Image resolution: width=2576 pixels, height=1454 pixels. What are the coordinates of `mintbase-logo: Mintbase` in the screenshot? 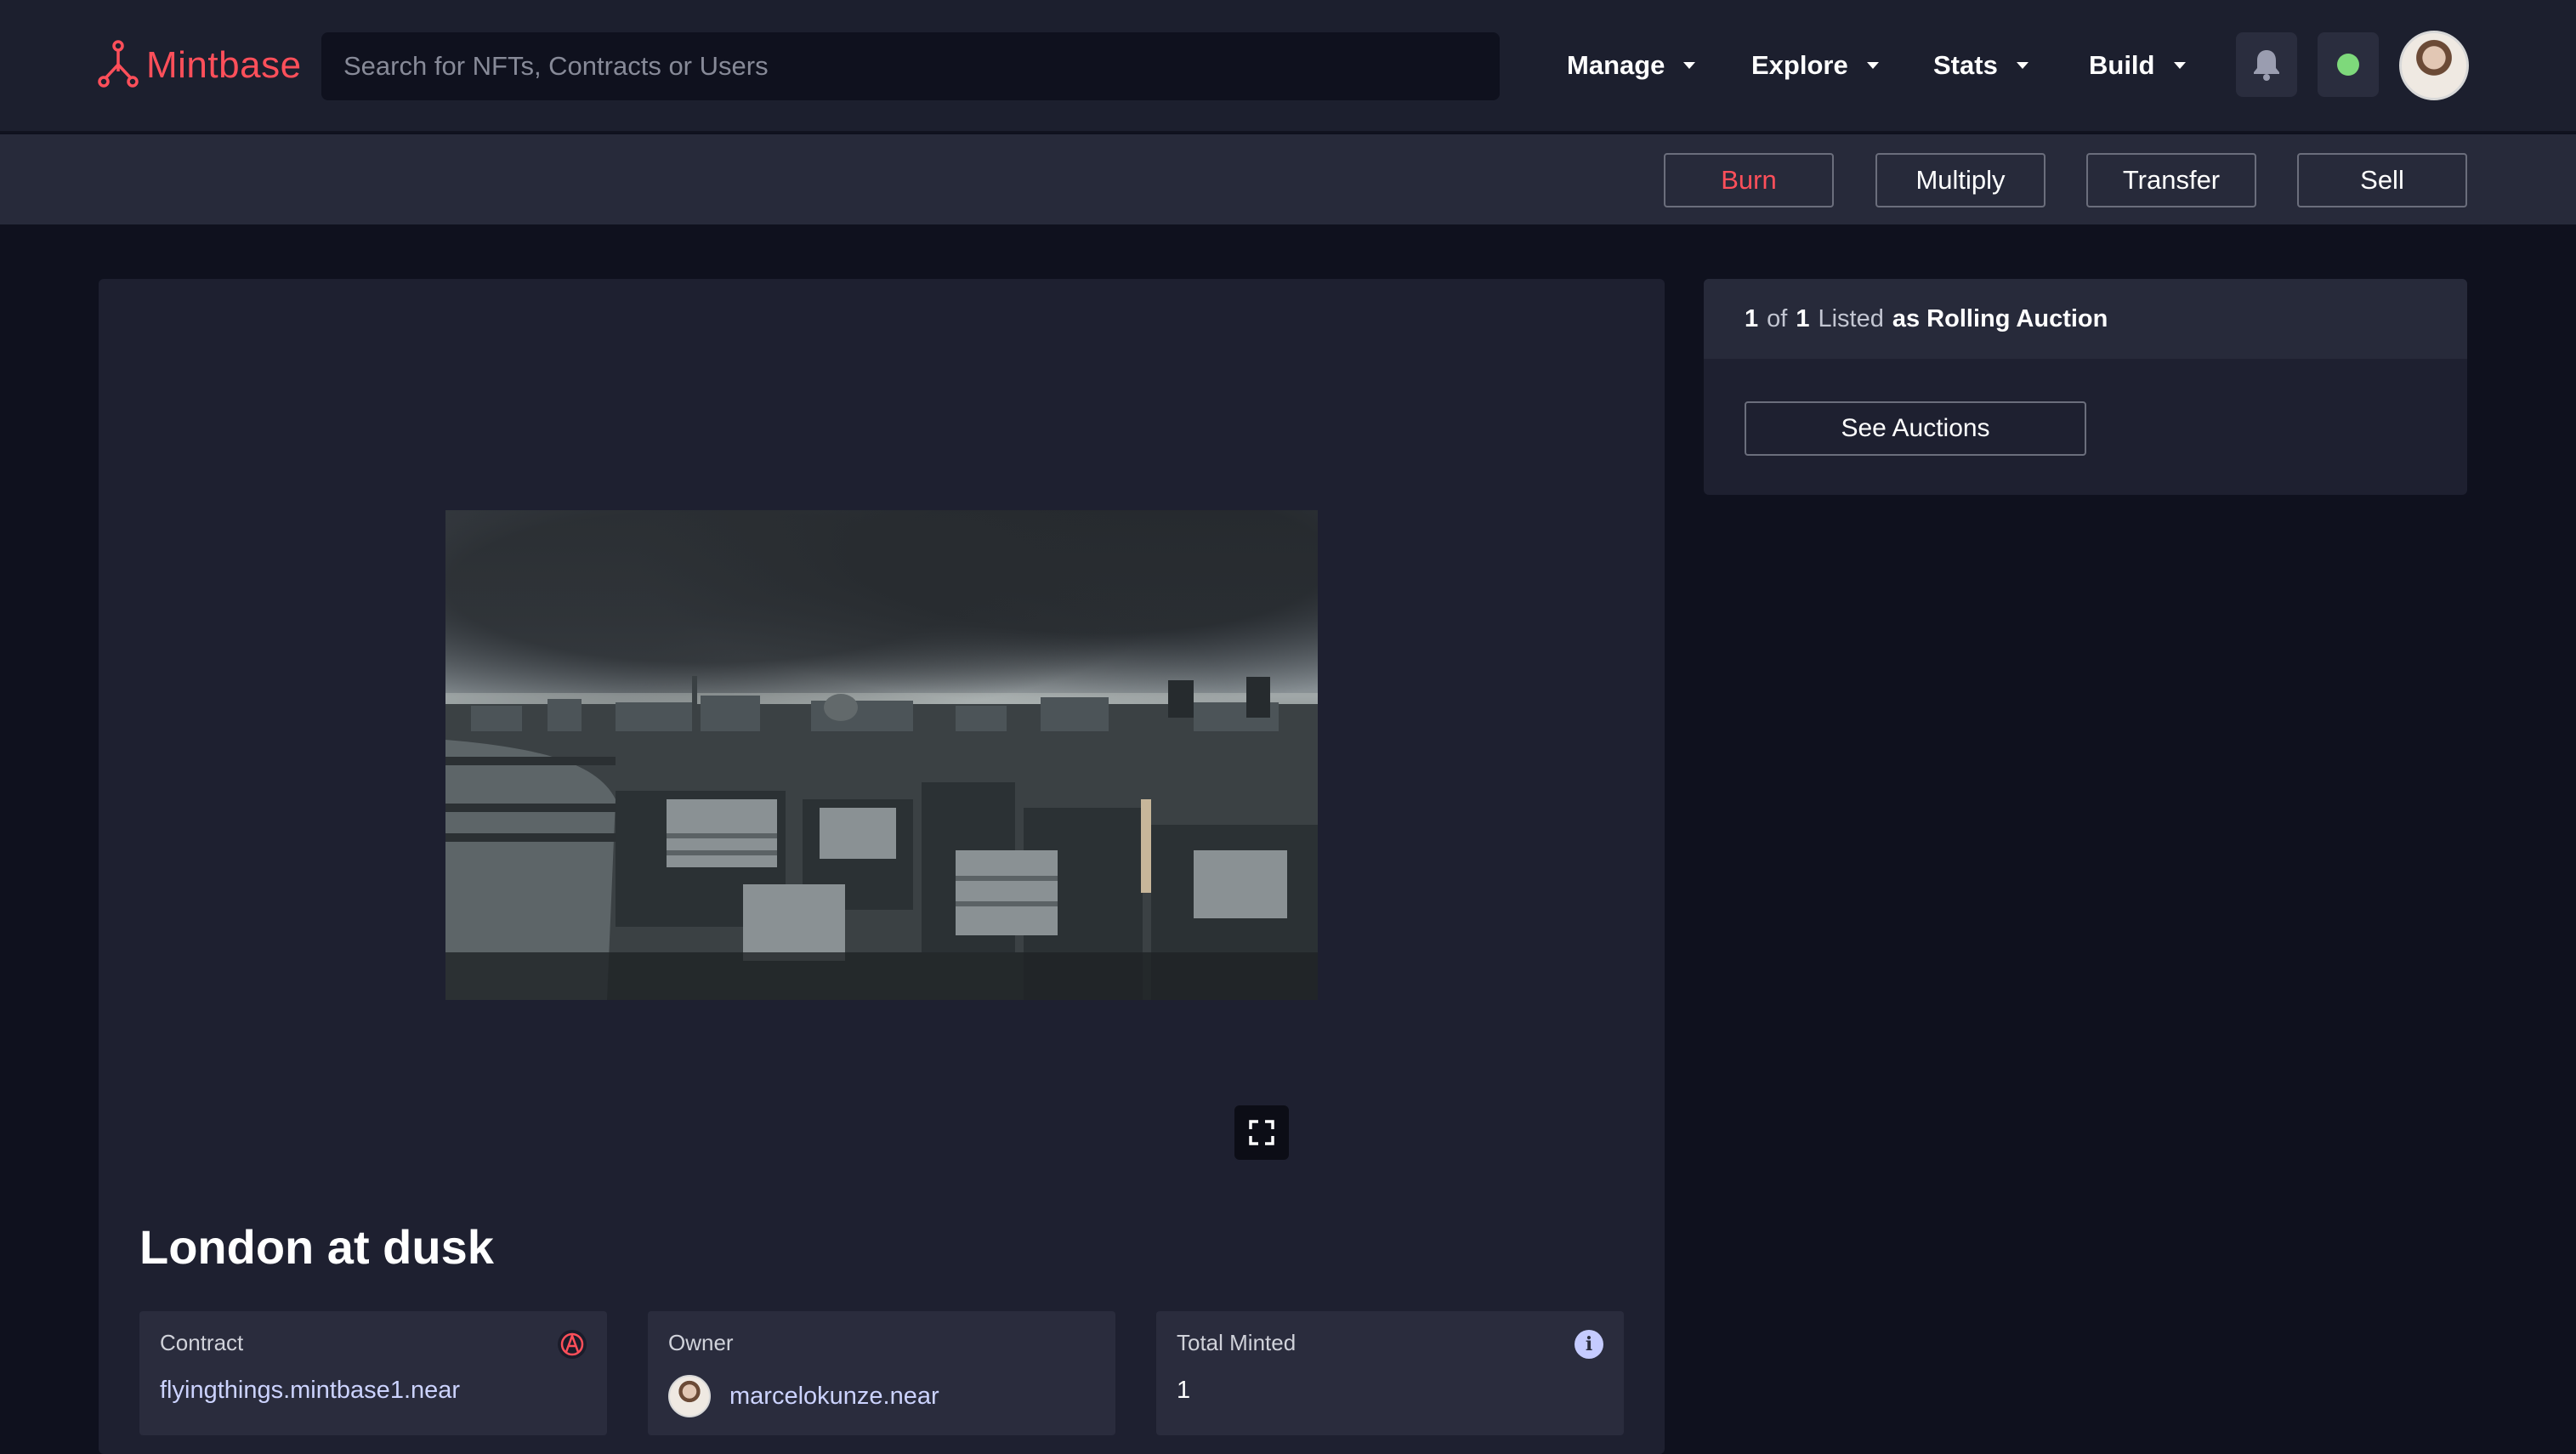 It's located at (200, 65).